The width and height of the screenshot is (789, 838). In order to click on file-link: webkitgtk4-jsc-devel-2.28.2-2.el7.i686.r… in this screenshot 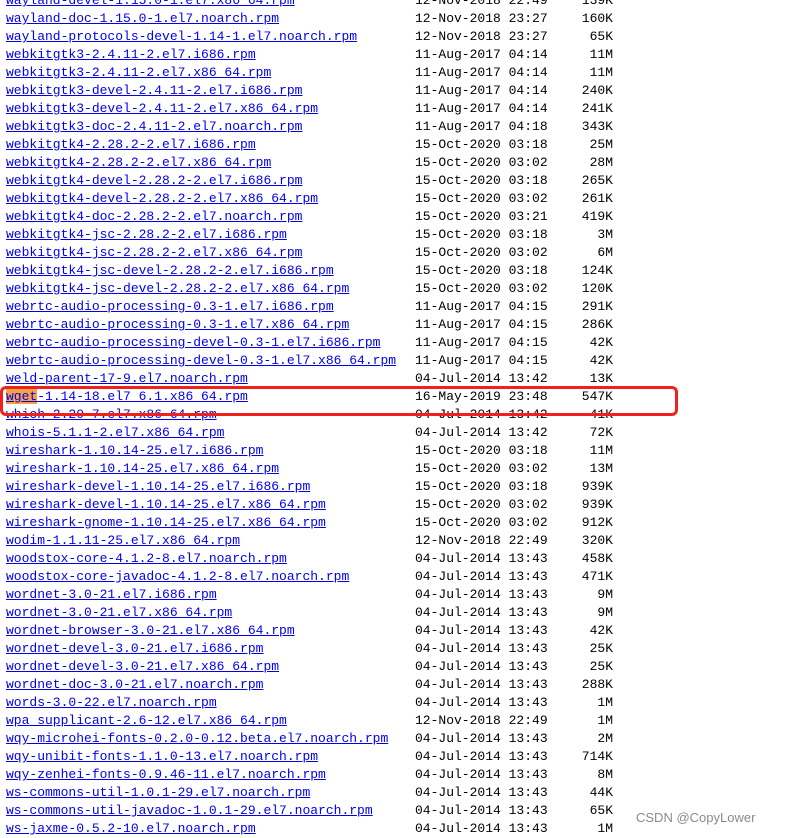, I will do `click(170, 271)`.